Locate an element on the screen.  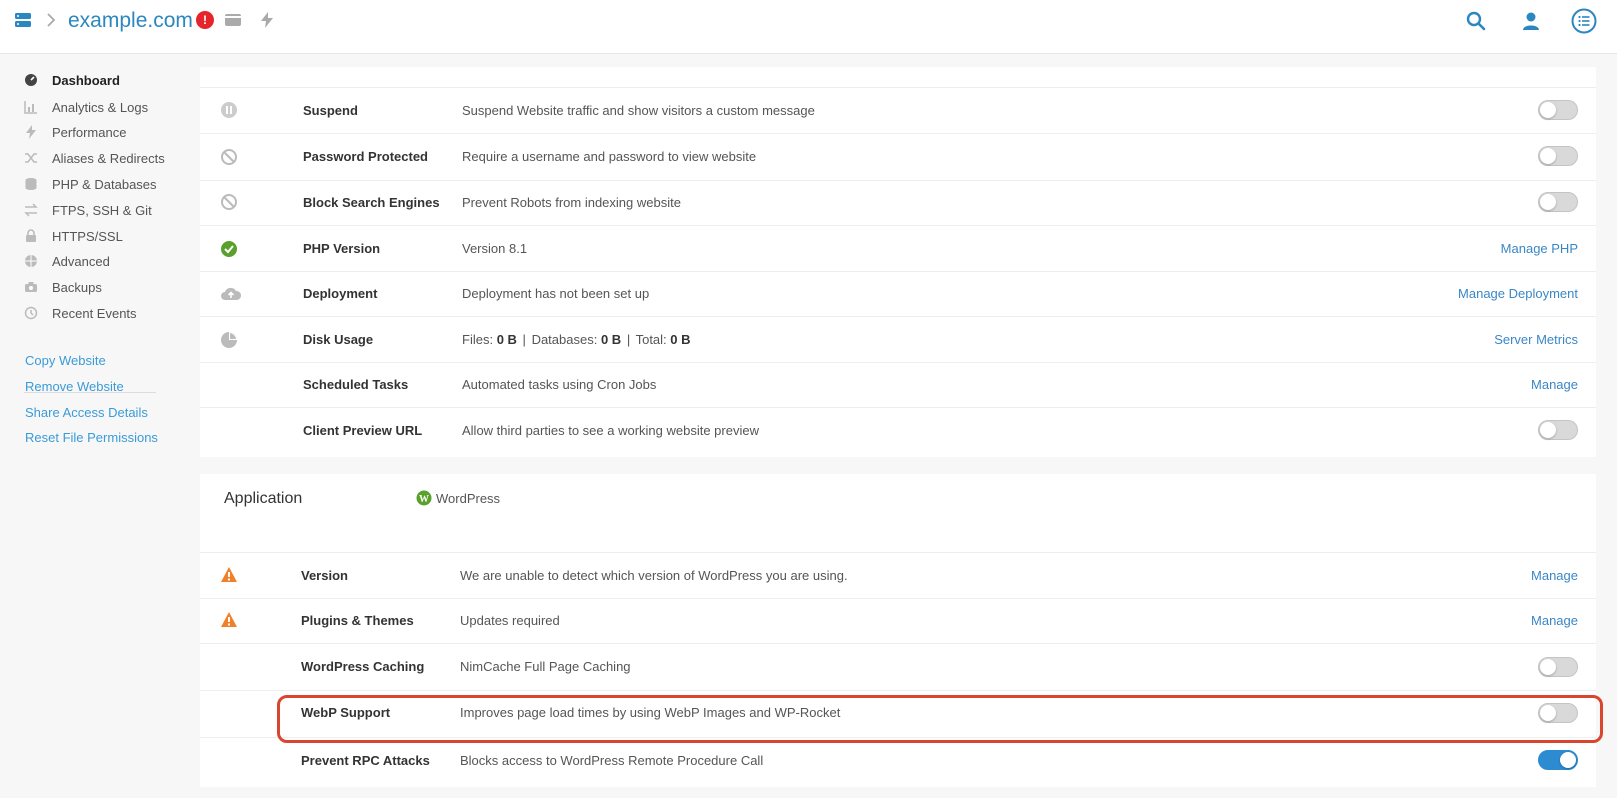
manage-deployment-link: Manage Deployment is located at coordinates (1518, 293).